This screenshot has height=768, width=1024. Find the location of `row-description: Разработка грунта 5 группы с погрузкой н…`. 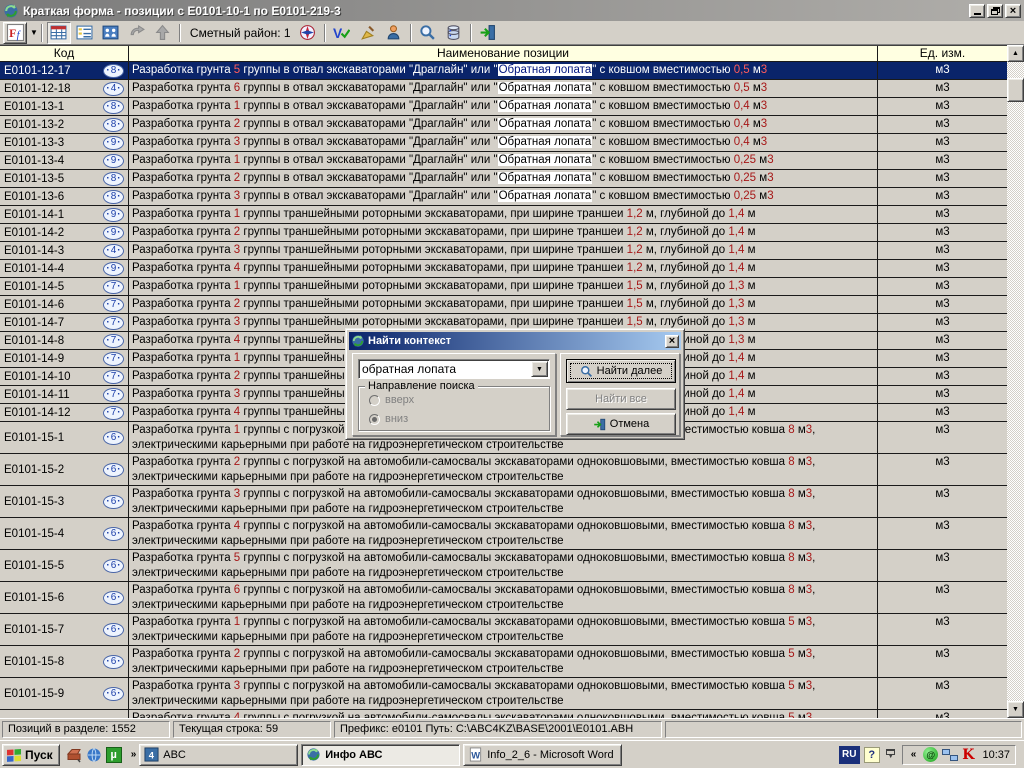

row-description: Разработка грунта 5 группы с погрузкой н… is located at coordinates (502, 565).